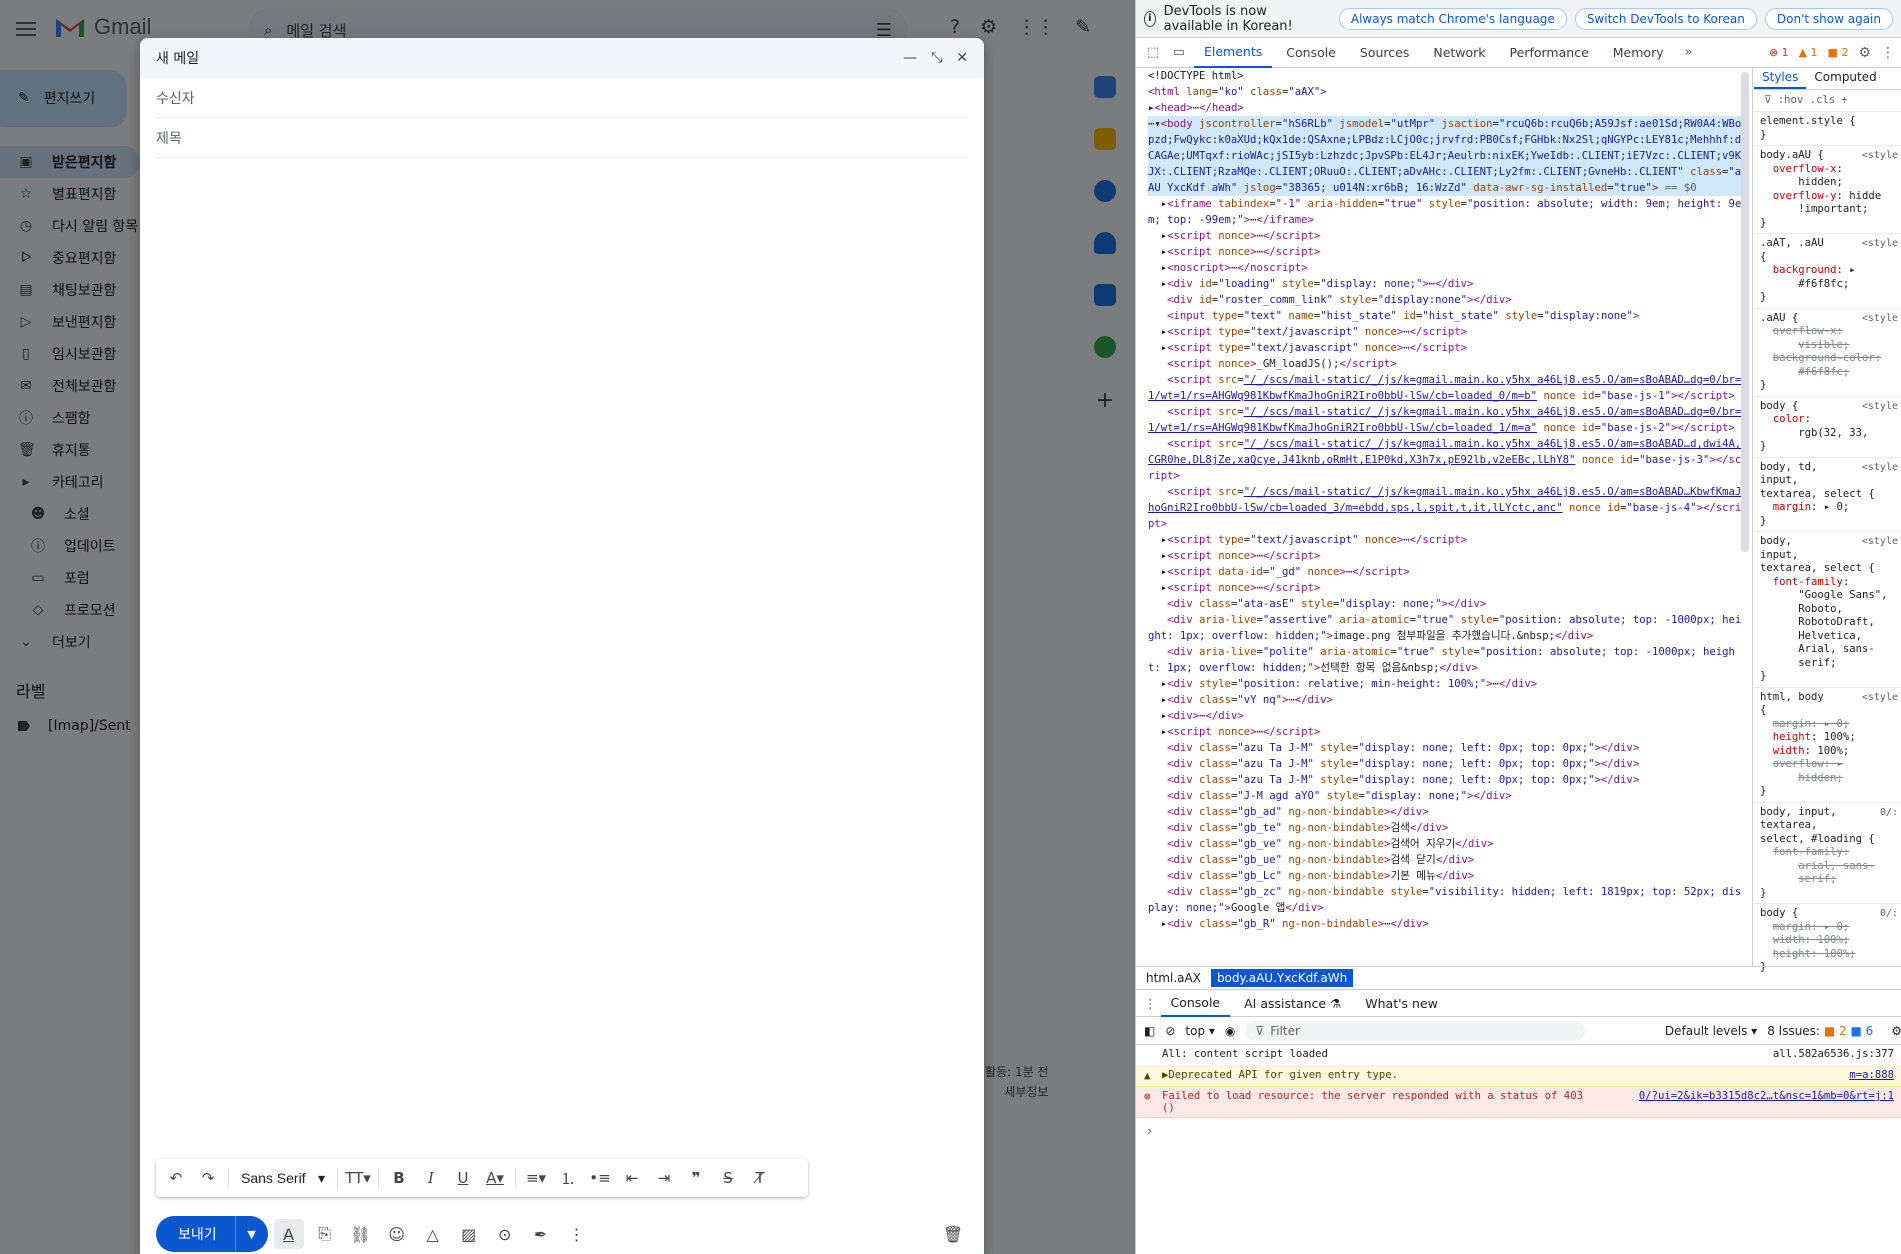 The image size is (1901, 1254). Describe the element at coordinates (252, 1234) in the screenshot. I see `send-options-icon: ▼` at that location.